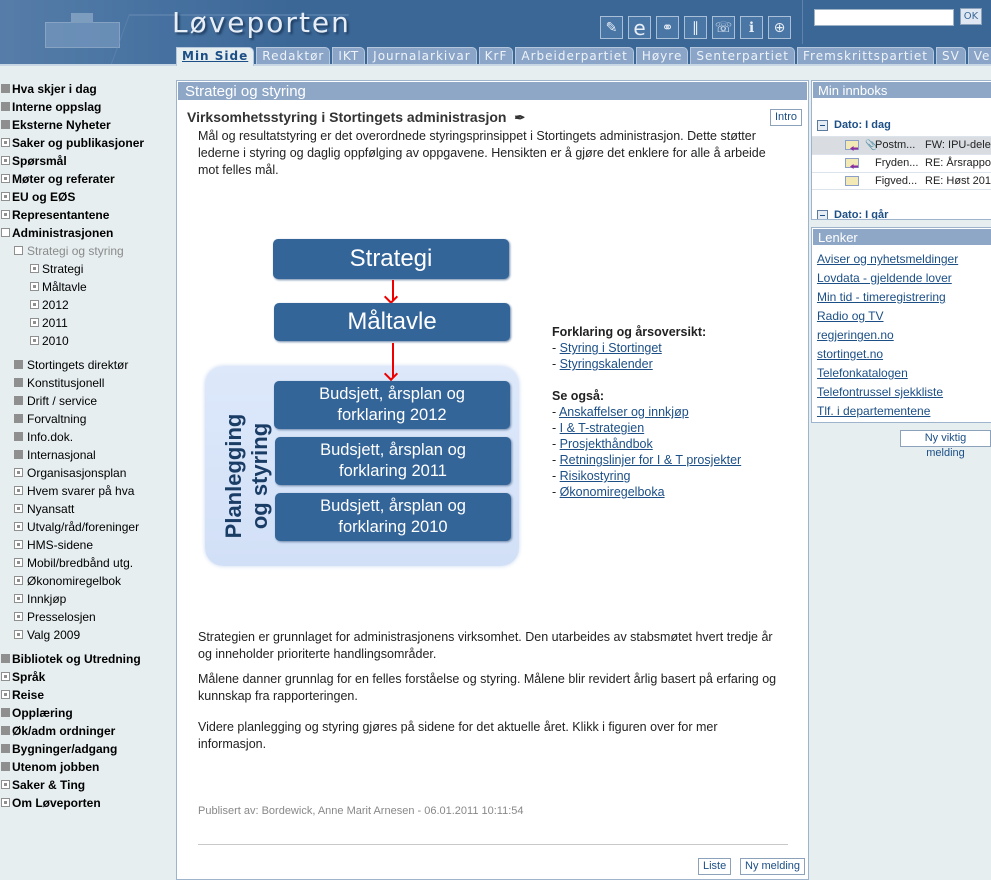 The height and width of the screenshot is (880, 991). What do you see at coordinates (391, 259) in the screenshot?
I see `diagram-box-strategi: Strategi` at bounding box center [391, 259].